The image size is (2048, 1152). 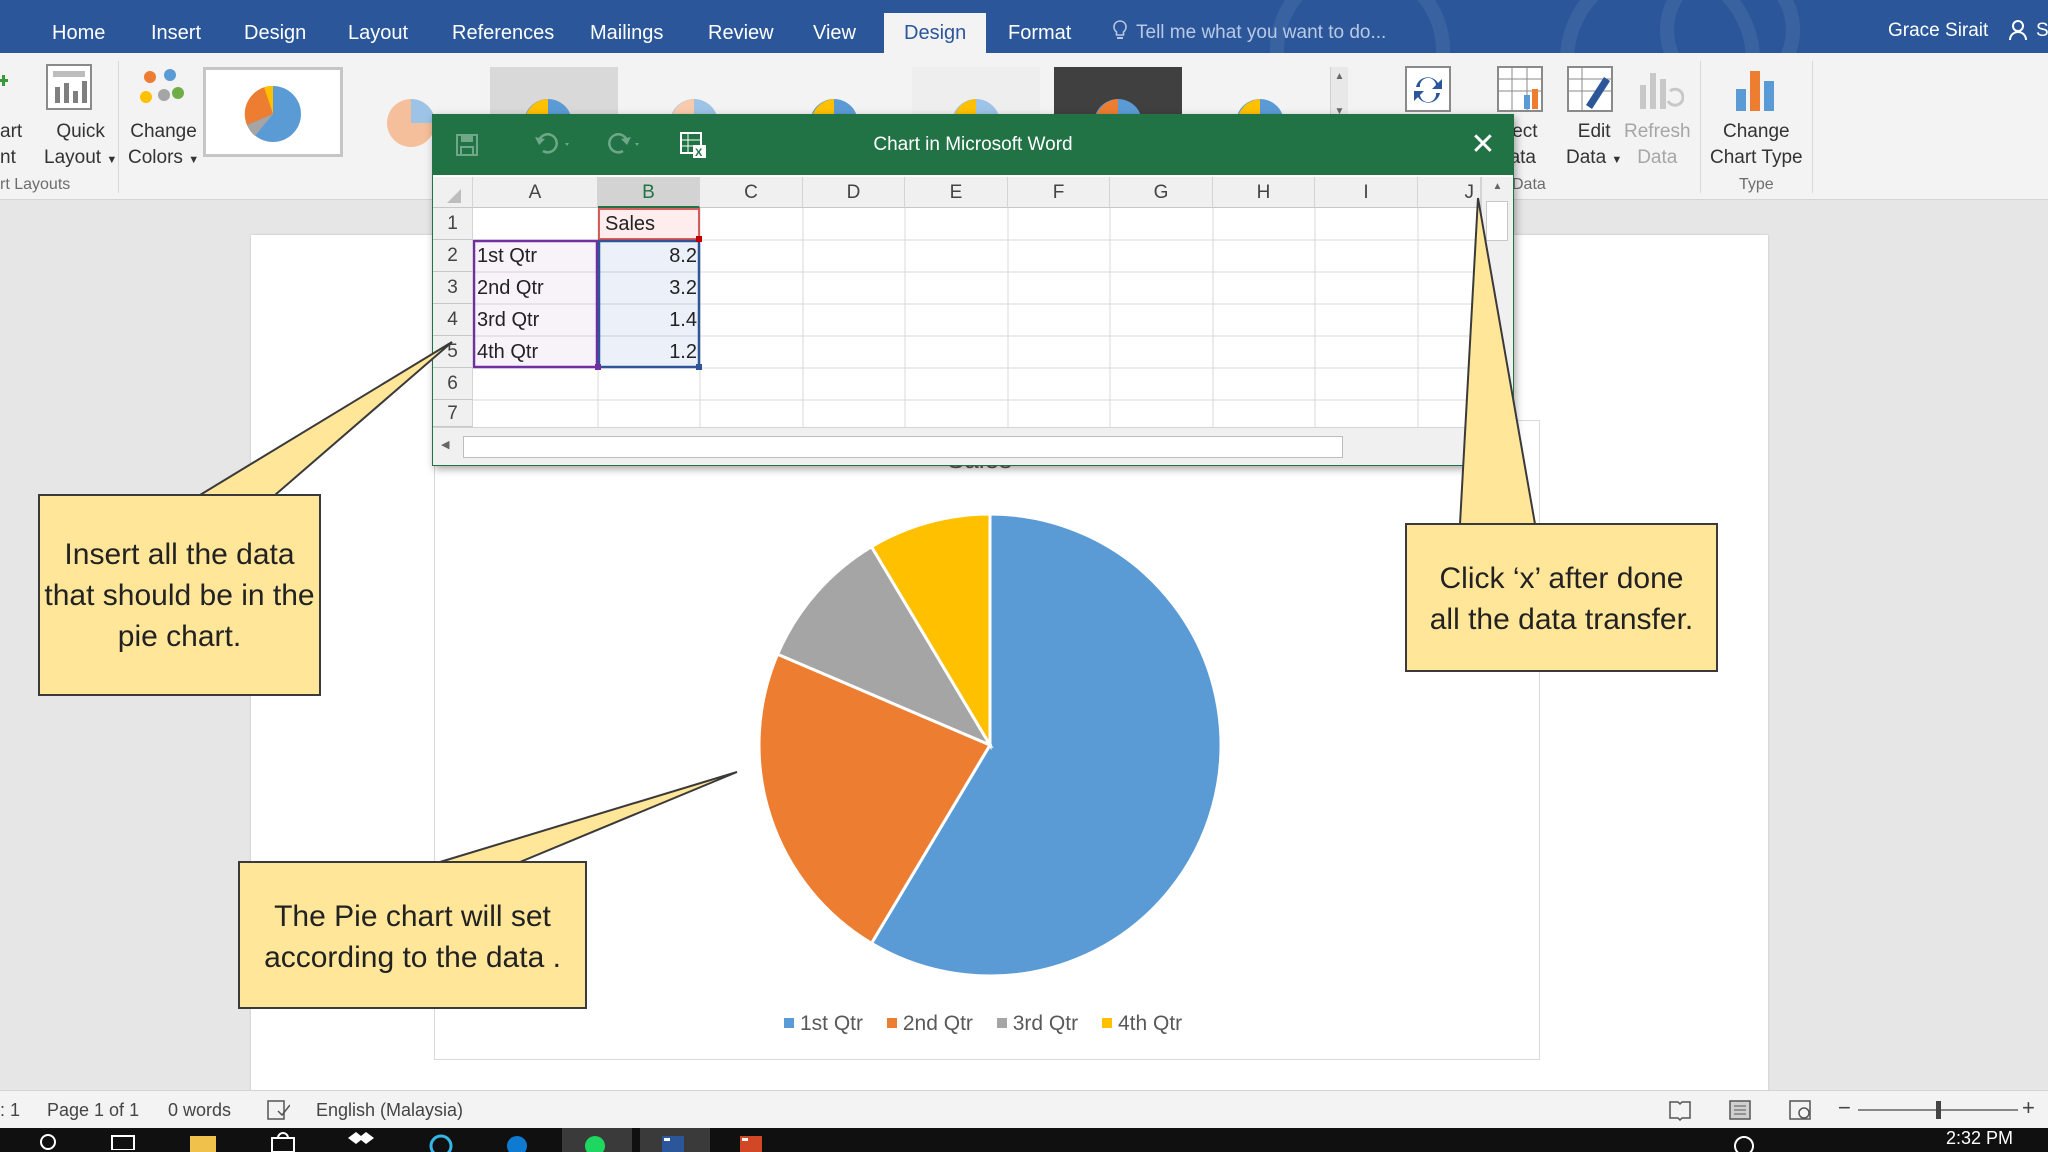 What do you see at coordinates (361, 1141) in the screenshot?
I see `dropbox-icon` at bounding box center [361, 1141].